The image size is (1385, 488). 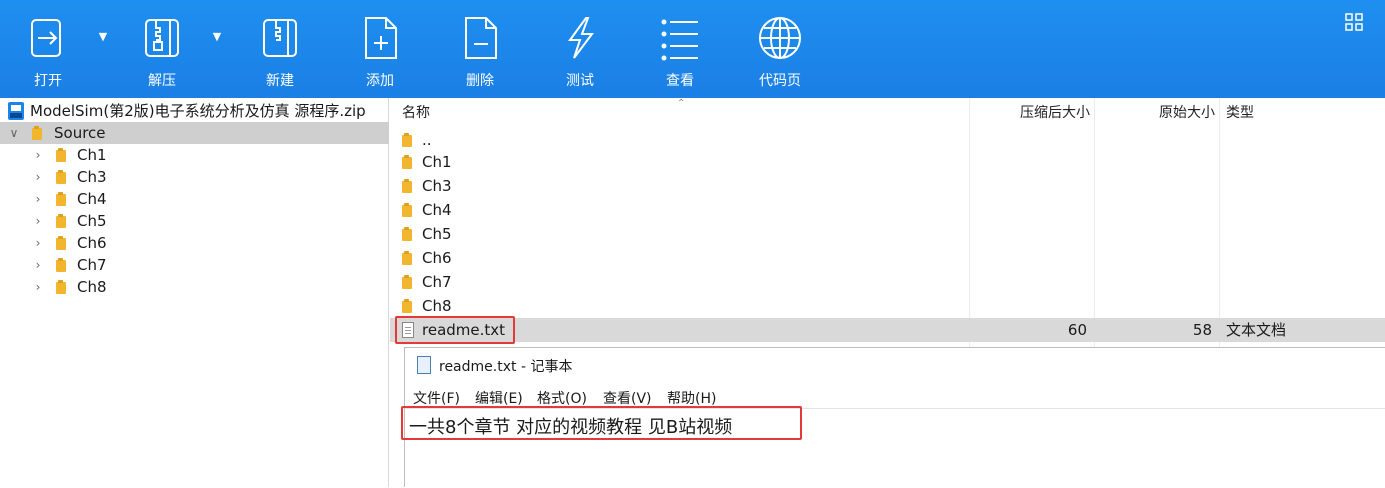 What do you see at coordinates (194, 199) in the screenshot?
I see `tree-item-ch4: › Ch4` at bounding box center [194, 199].